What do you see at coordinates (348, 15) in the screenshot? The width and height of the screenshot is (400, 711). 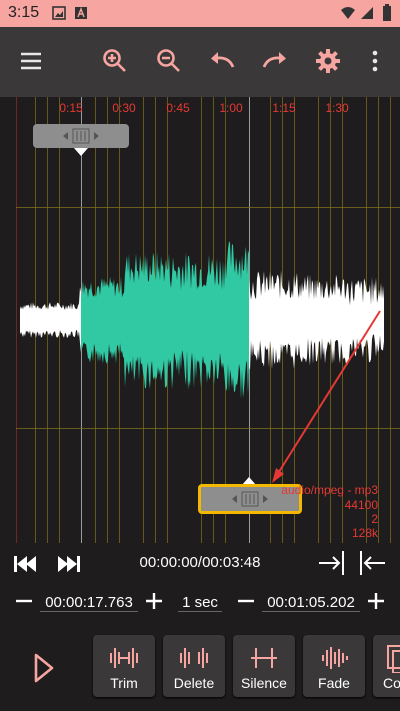 I see `wifi-icon` at bounding box center [348, 15].